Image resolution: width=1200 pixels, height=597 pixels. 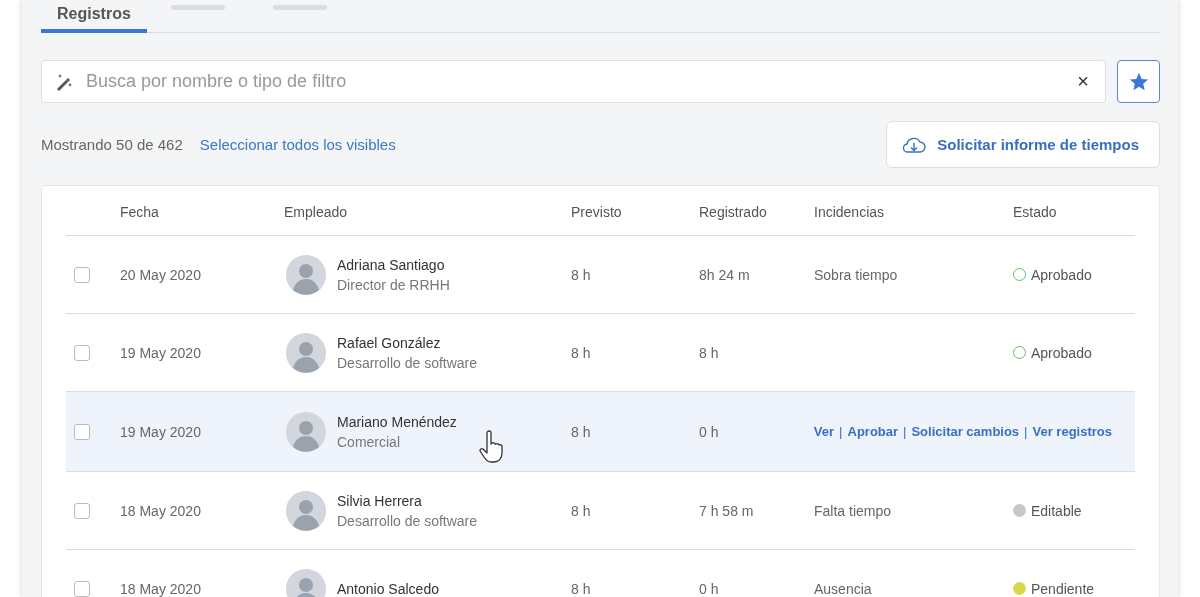 What do you see at coordinates (393, 284) in the screenshot?
I see `employee-role: Director de RRHH` at bounding box center [393, 284].